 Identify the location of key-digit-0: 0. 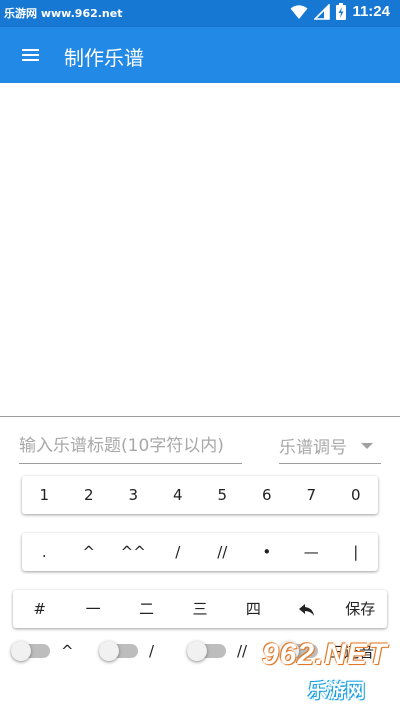
(356, 495).